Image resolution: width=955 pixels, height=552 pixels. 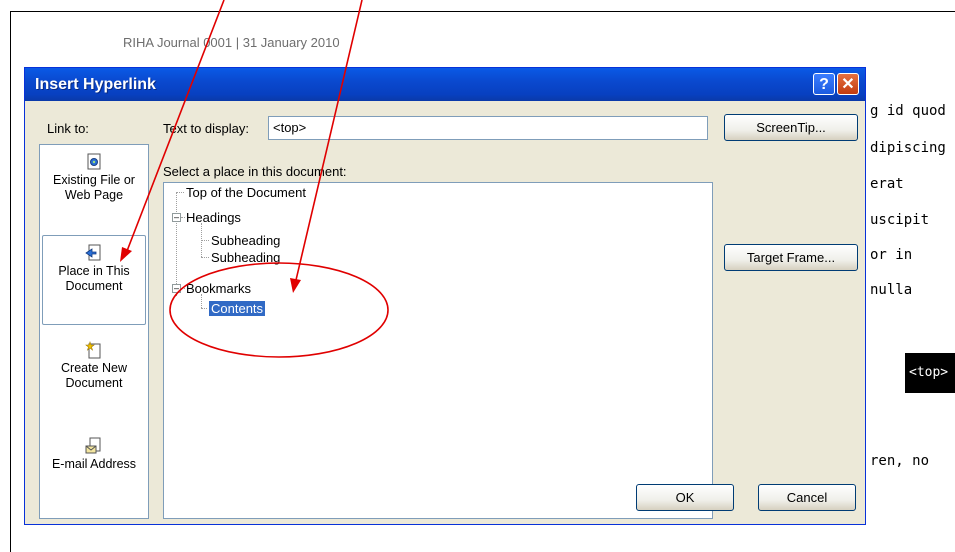 What do you see at coordinates (95, 84) in the screenshot?
I see `dialog-title: Insert Hyperlink` at bounding box center [95, 84].